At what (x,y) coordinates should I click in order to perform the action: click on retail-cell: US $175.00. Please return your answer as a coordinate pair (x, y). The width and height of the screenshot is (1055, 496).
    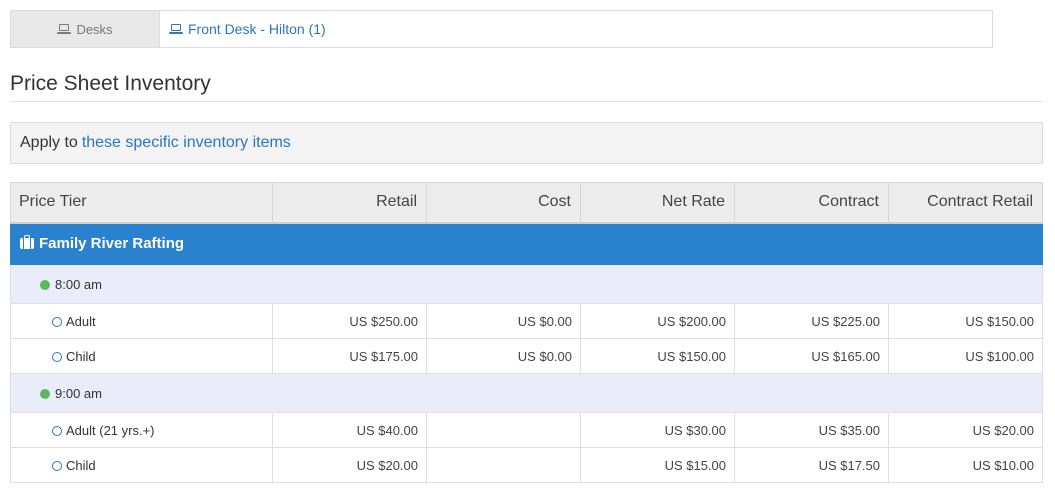
    Looking at the image, I should click on (349, 356).